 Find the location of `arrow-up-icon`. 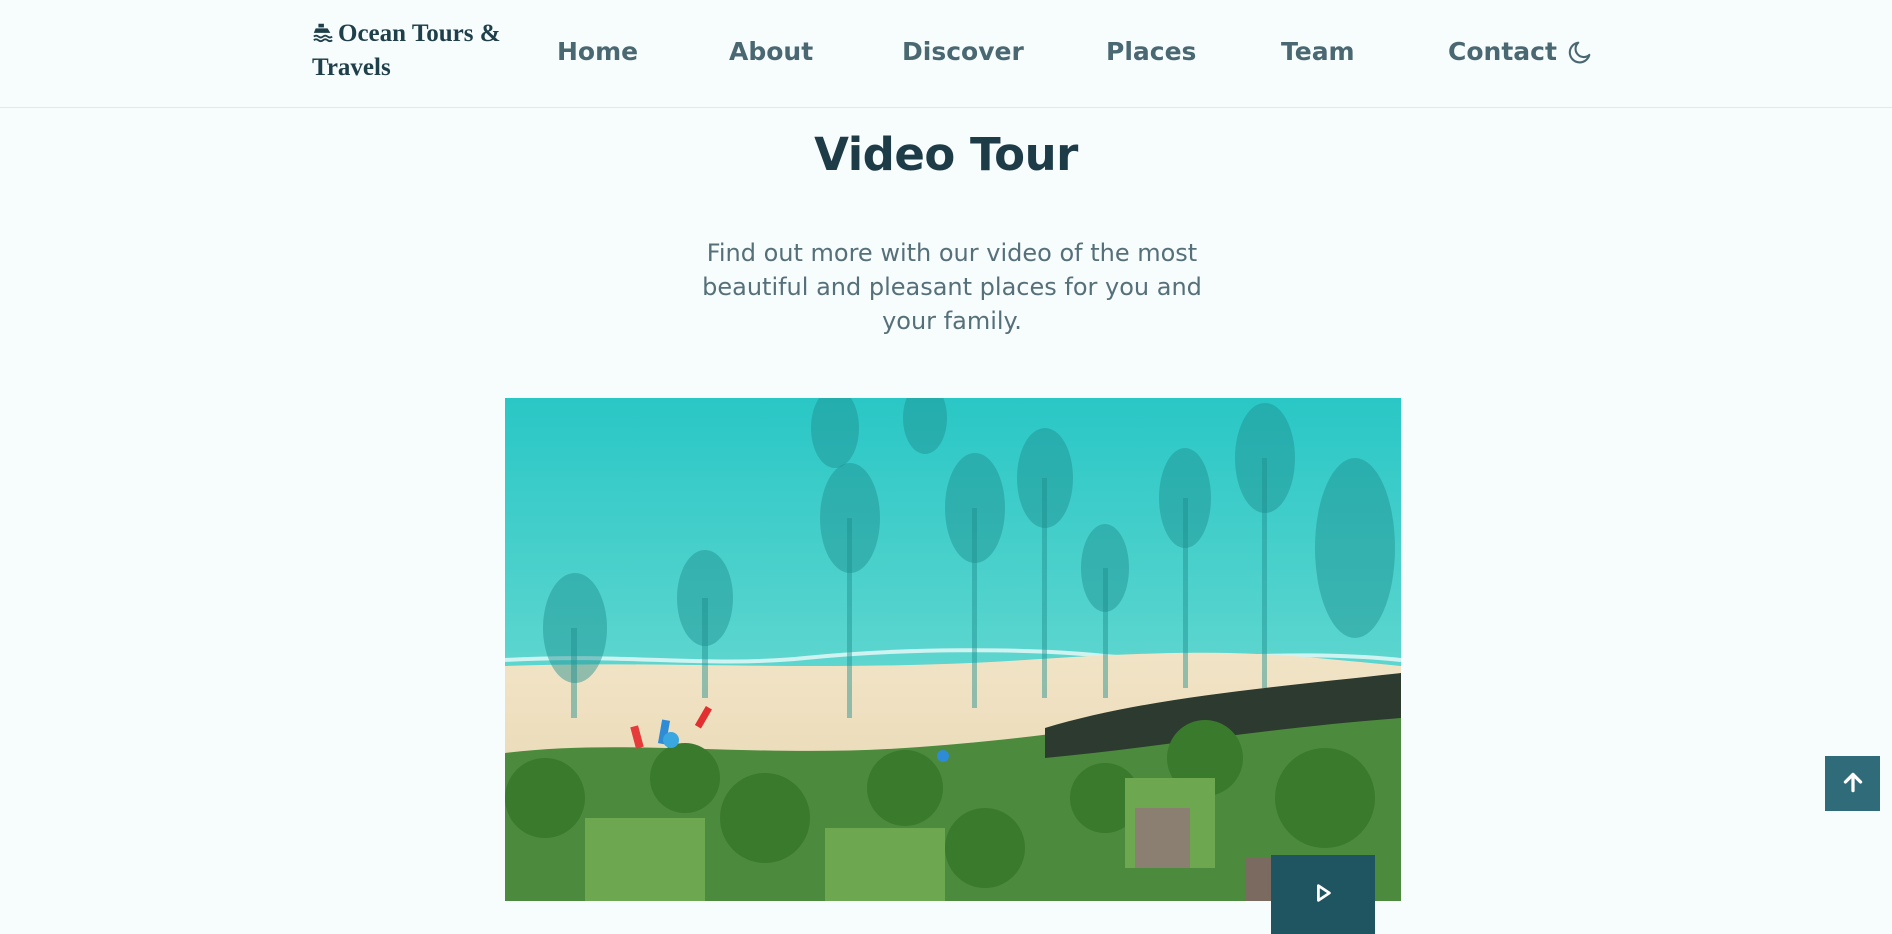

arrow-up-icon is located at coordinates (1853, 784).